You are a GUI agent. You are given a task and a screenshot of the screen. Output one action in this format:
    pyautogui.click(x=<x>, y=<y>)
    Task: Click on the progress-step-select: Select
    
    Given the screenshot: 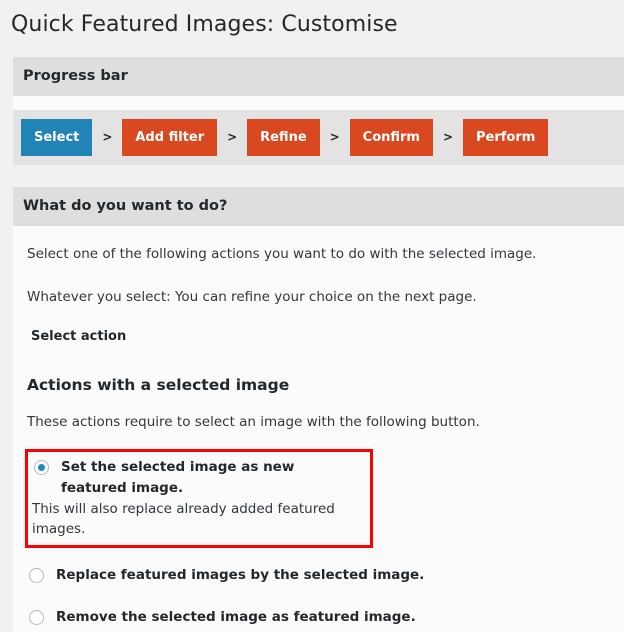 What is the action you would take?
    pyautogui.click(x=57, y=137)
    